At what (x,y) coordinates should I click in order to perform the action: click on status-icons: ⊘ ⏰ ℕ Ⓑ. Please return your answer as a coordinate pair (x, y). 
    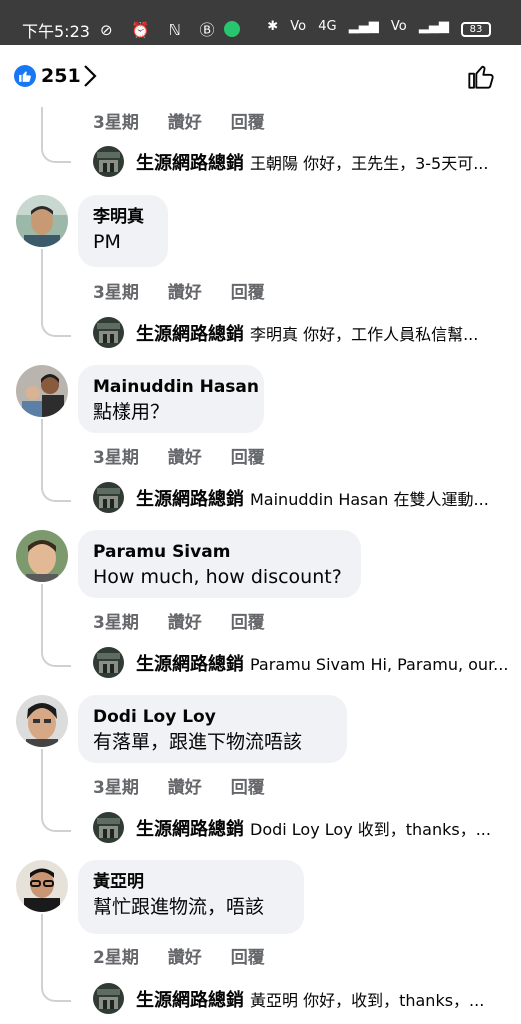
    Looking at the image, I should click on (170, 29).